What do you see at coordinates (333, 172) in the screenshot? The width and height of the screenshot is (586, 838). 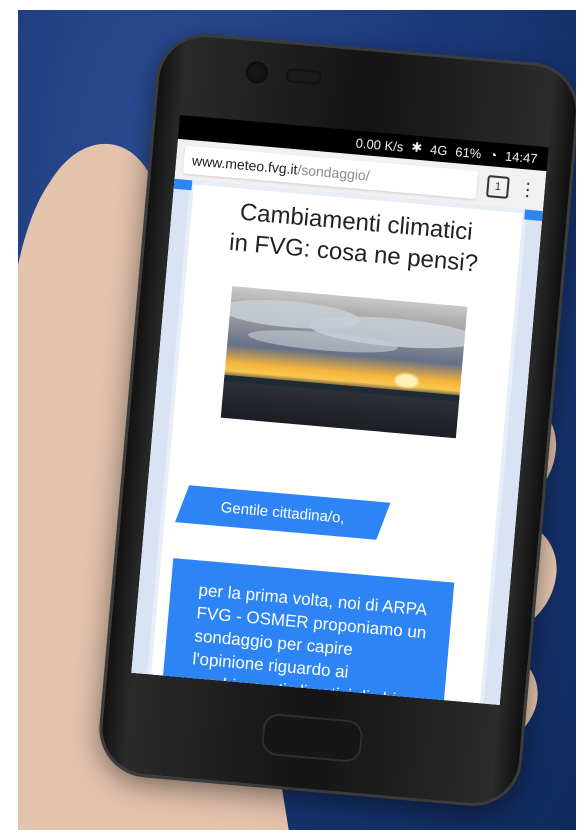 I see `url-path: /sondaggio/` at bounding box center [333, 172].